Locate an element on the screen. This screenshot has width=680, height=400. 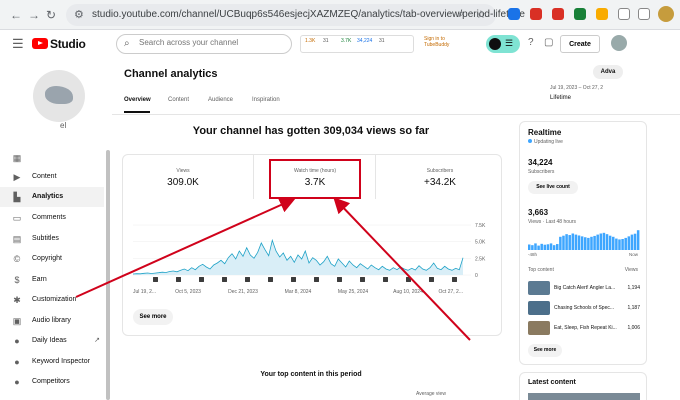
search-page-icon: ⌕ is located at coordinates (461, 14).